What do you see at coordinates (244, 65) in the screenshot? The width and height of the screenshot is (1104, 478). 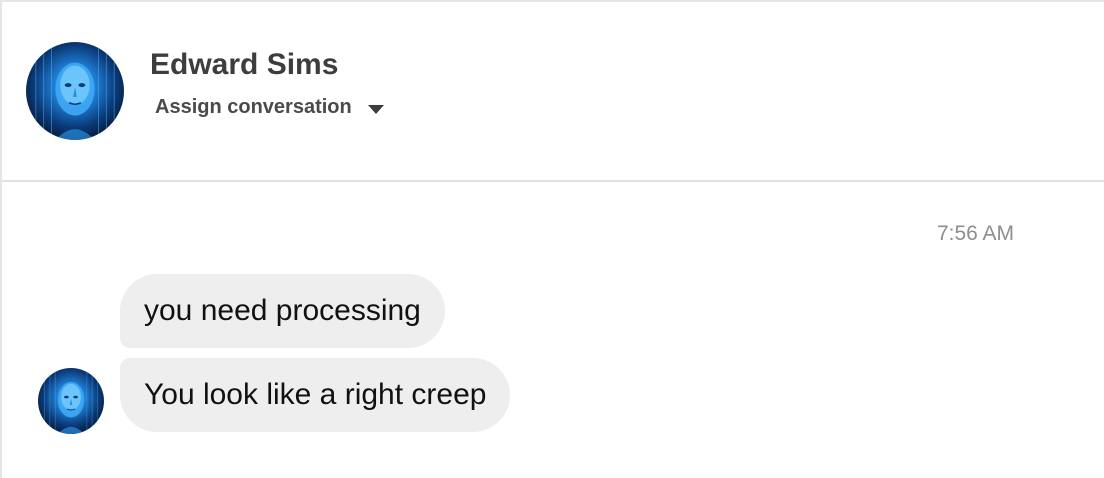 I see `contact-name: Edward Sims` at bounding box center [244, 65].